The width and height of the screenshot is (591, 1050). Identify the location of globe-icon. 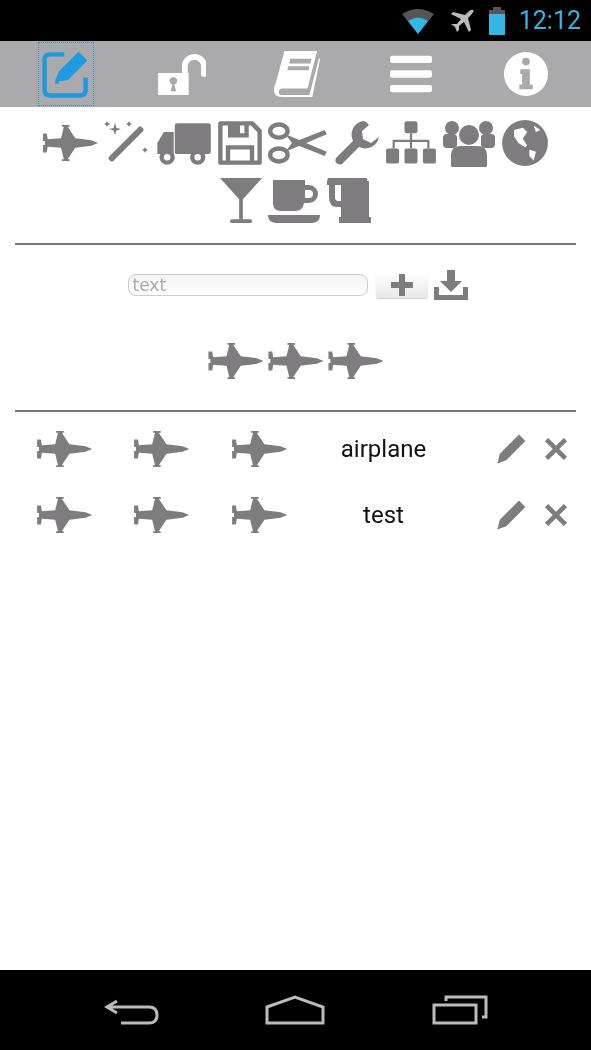
(525, 143).